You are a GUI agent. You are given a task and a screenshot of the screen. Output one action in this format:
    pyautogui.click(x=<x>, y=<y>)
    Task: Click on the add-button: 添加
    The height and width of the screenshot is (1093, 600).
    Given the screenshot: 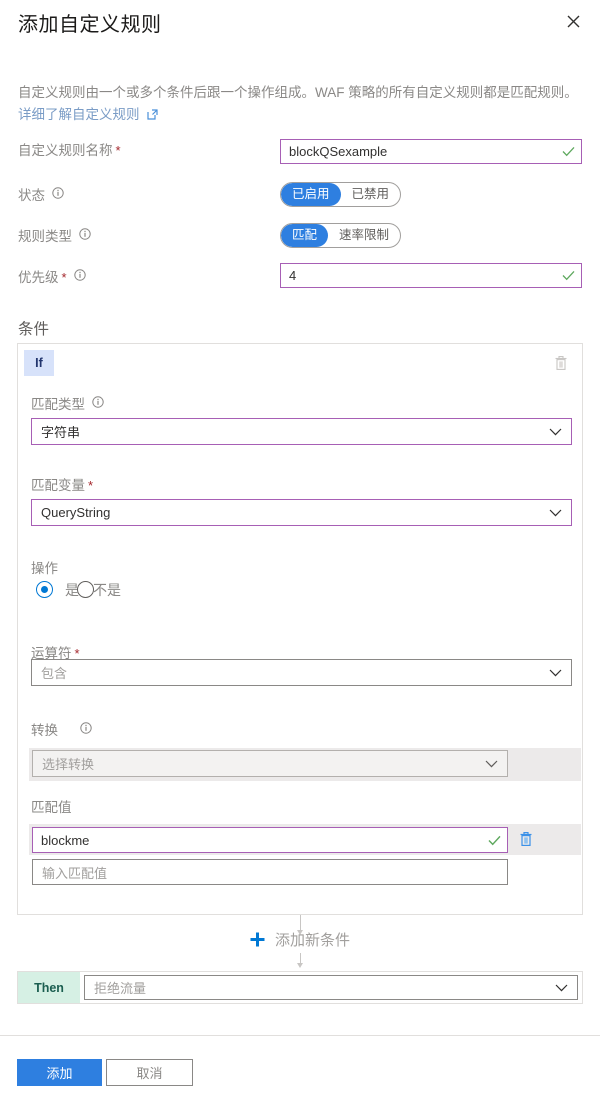 What is the action you would take?
    pyautogui.click(x=59, y=1072)
    